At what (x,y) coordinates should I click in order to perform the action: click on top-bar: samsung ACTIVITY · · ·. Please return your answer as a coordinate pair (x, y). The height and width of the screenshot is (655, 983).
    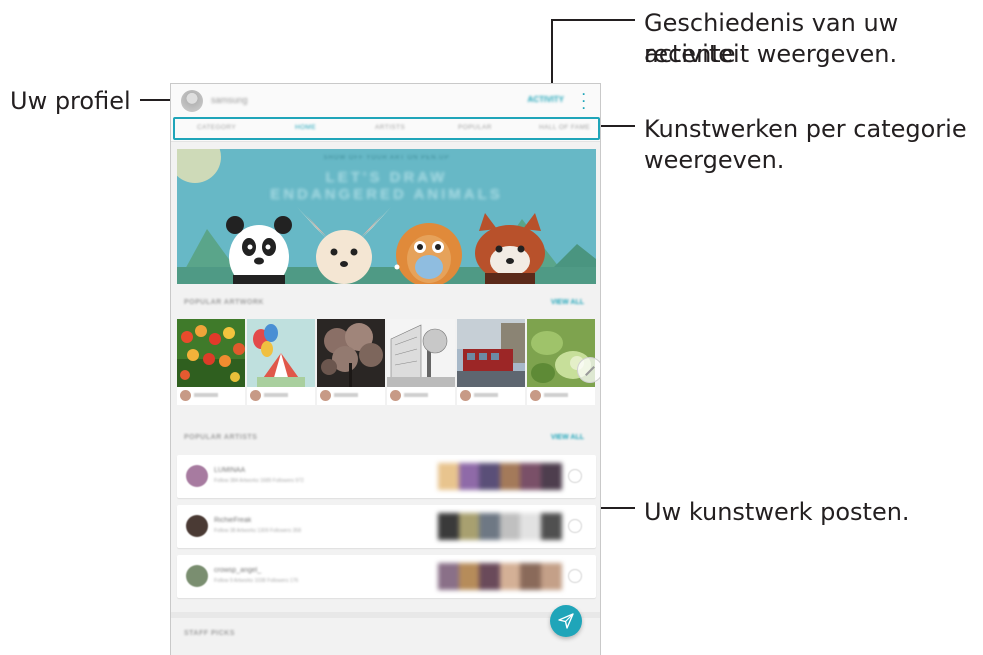
    Looking at the image, I should click on (385, 101).